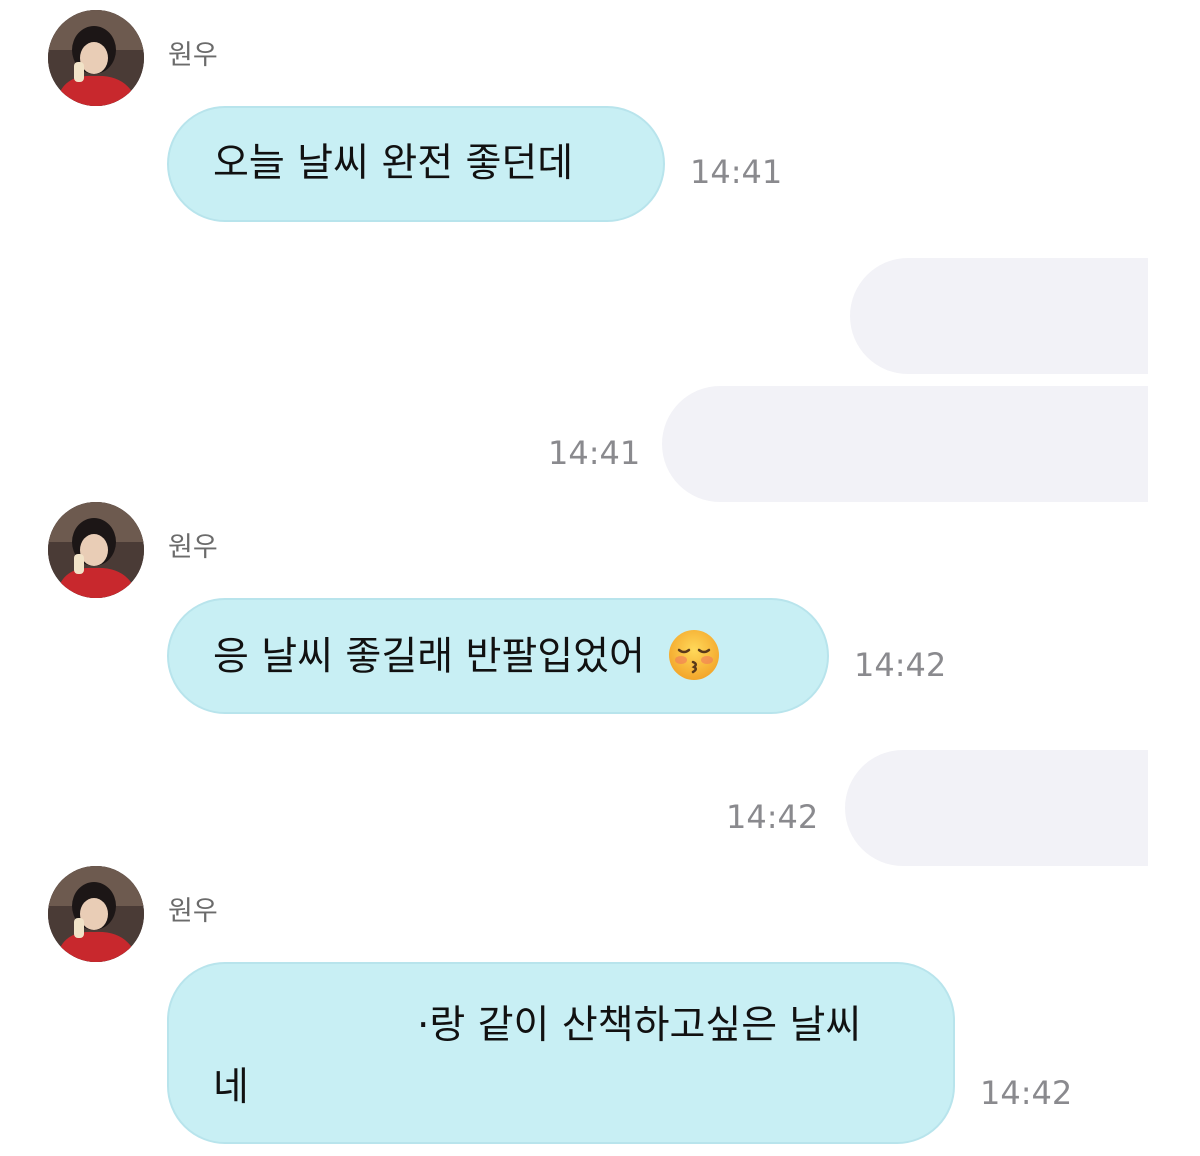 The width and height of the screenshot is (1200, 1156). I want to click on message-text-line: 네, so click(231, 1087).